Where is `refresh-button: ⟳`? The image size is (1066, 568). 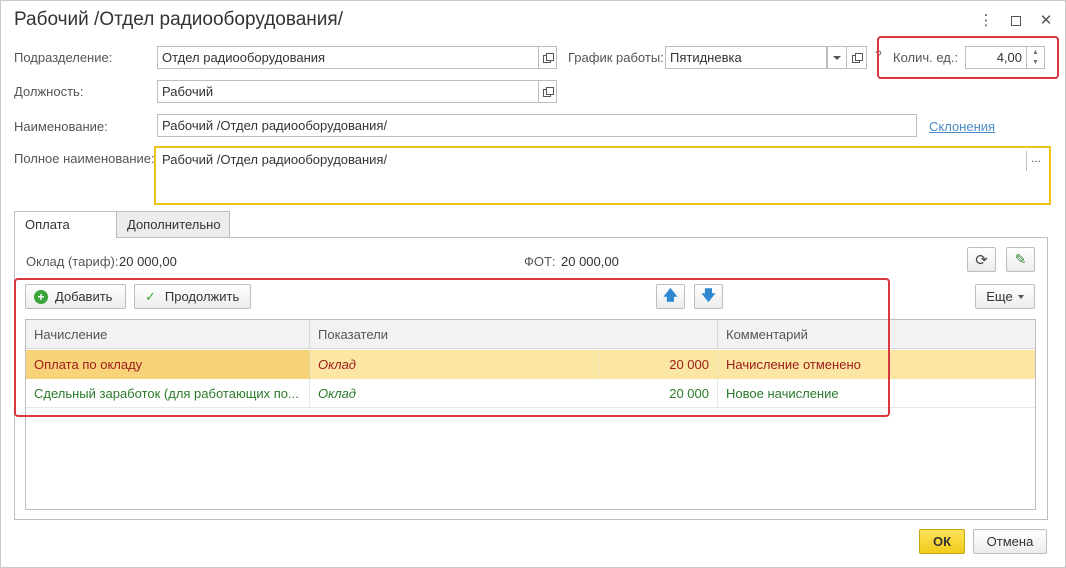 refresh-button: ⟳ is located at coordinates (981, 259).